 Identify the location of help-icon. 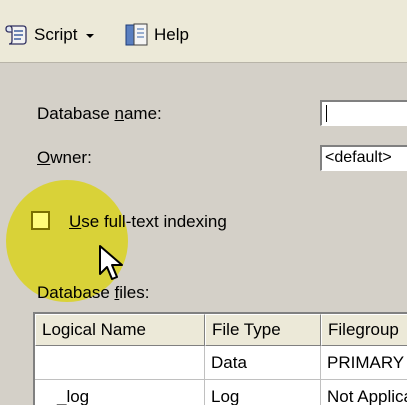
(137, 35).